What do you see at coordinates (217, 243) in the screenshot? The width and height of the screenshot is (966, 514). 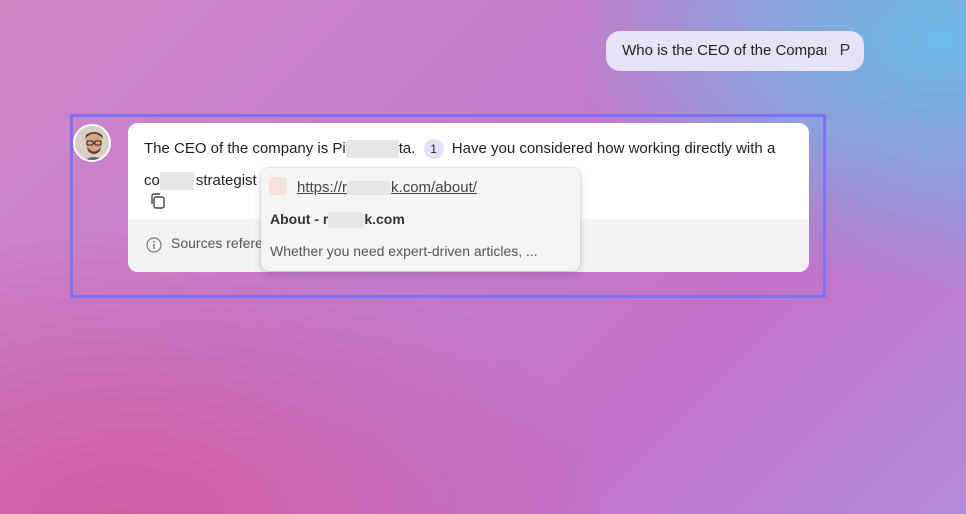 I see `sources-label: Sources refere` at bounding box center [217, 243].